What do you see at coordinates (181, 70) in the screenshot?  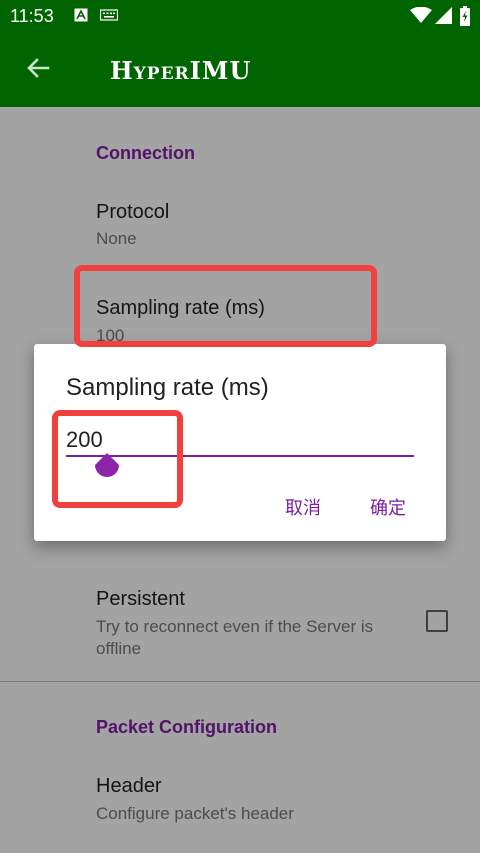 I see `app-title: HyperIMU` at bounding box center [181, 70].